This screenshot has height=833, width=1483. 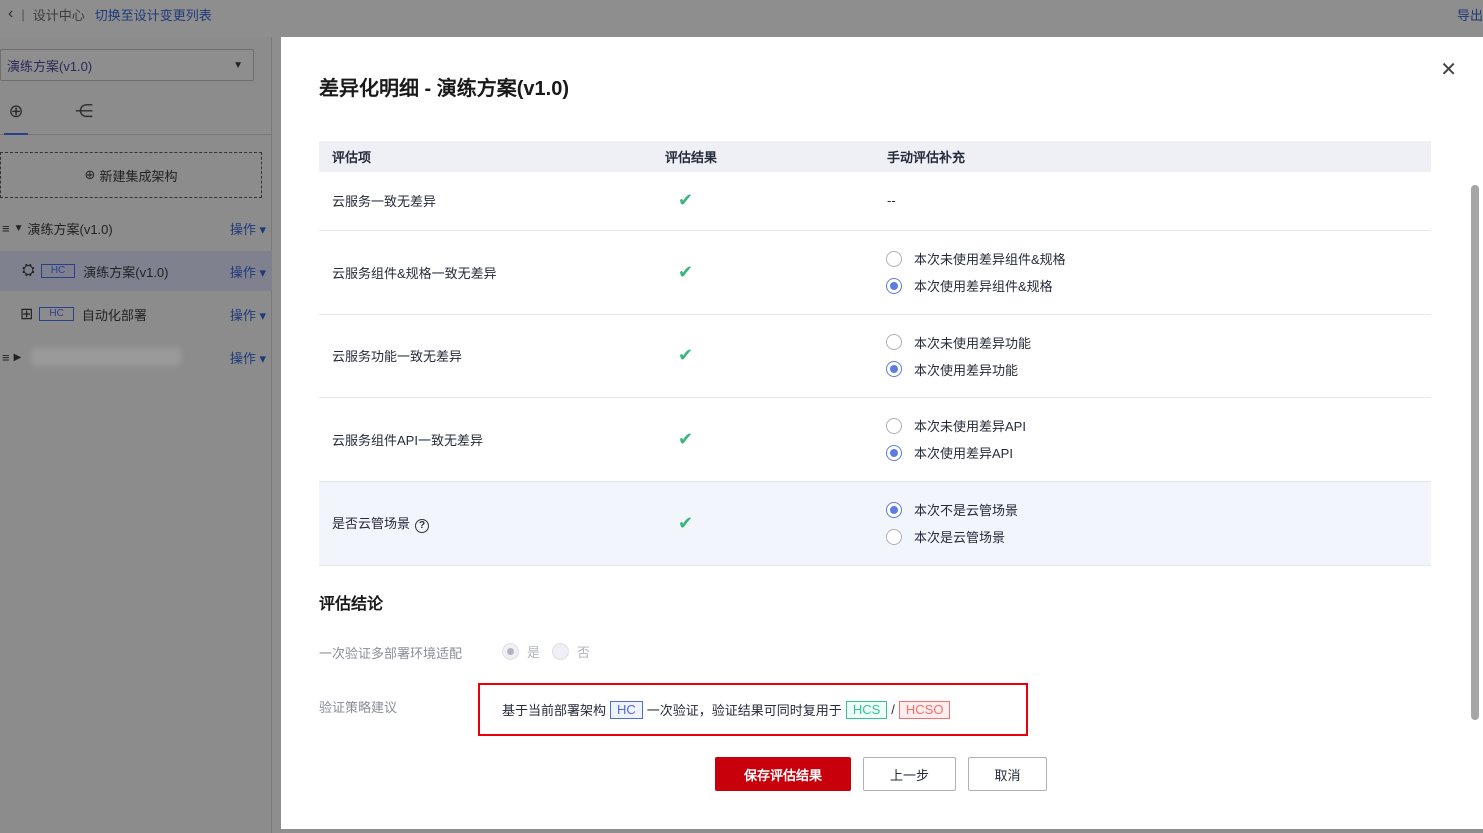 What do you see at coordinates (136, 115) in the screenshot?
I see `sidebar-tabs: ⊕ ⋲` at bounding box center [136, 115].